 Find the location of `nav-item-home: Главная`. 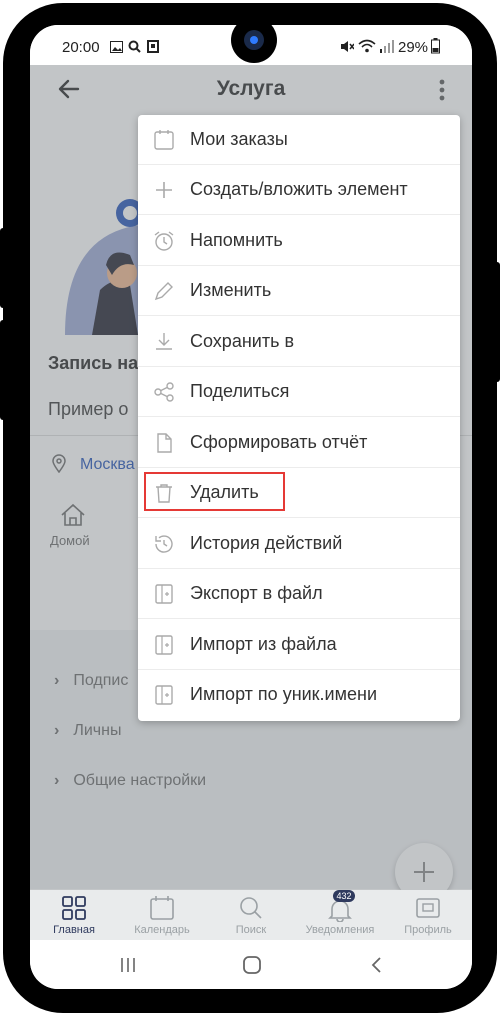

nav-item-home: Главная is located at coordinates (74, 915).